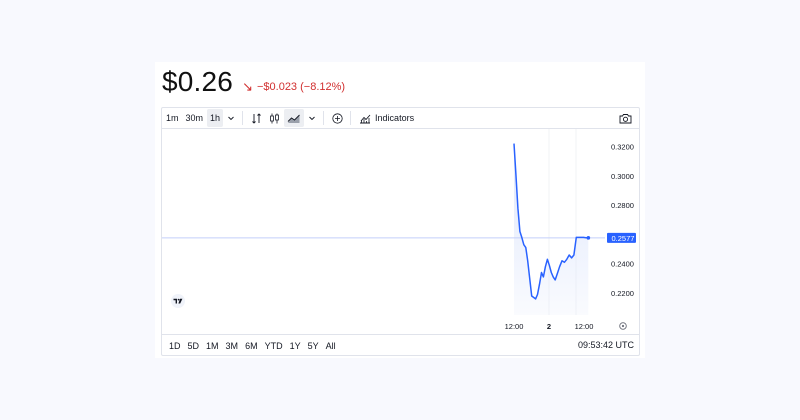  What do you see at coordinates (623, 238) in the screenshot?
I see `current-price-label: 0.2577` at bounding box center [623, 238].